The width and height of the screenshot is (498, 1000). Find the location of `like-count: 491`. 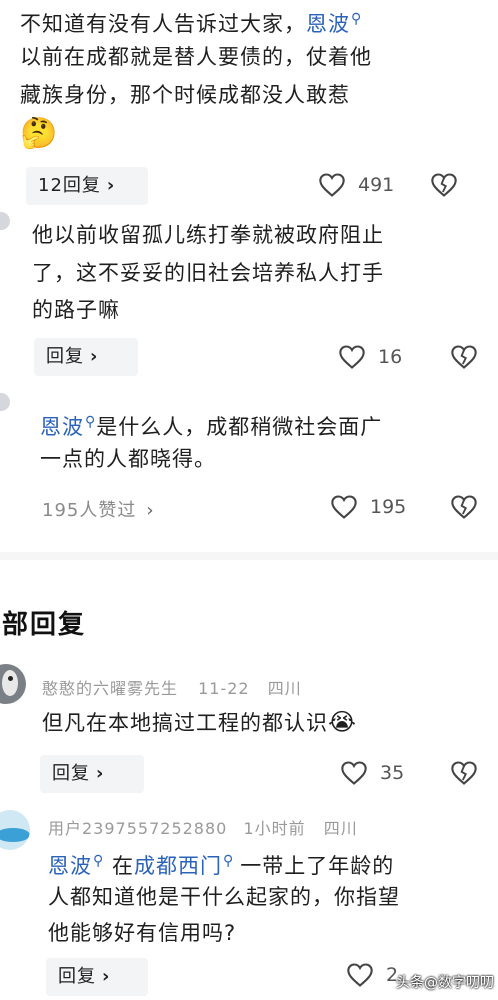

like-count: 491 is located at coordinates (376, 185).